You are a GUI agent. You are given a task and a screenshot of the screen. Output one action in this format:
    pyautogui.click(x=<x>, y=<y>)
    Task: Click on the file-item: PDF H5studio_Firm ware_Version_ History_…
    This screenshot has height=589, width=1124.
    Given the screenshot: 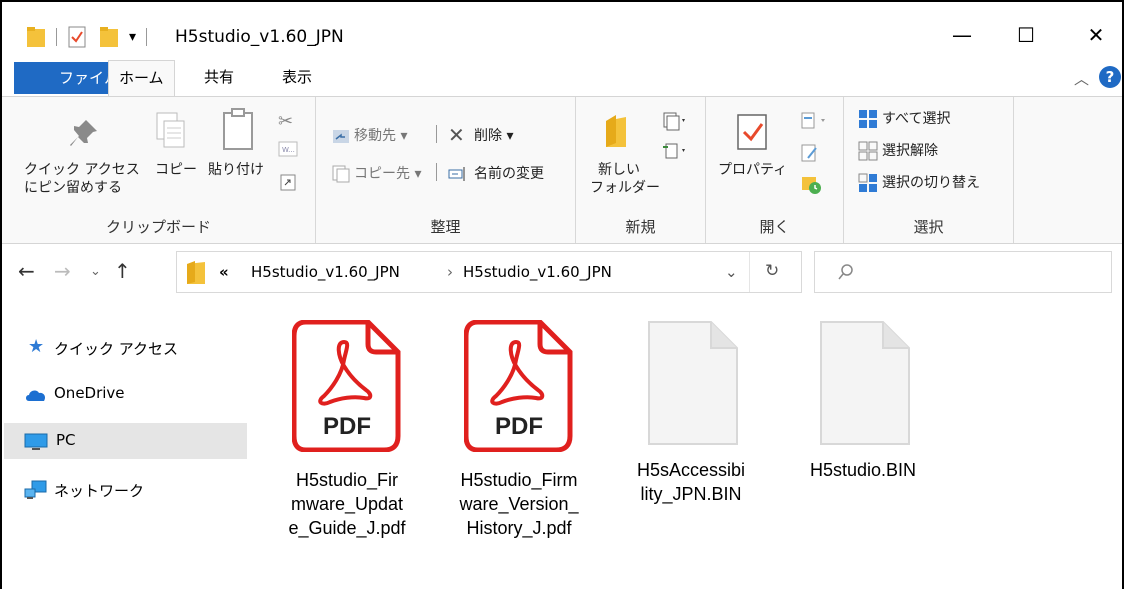 What is the action you would take?
    pyautogui.click(x=519, y=429)
    